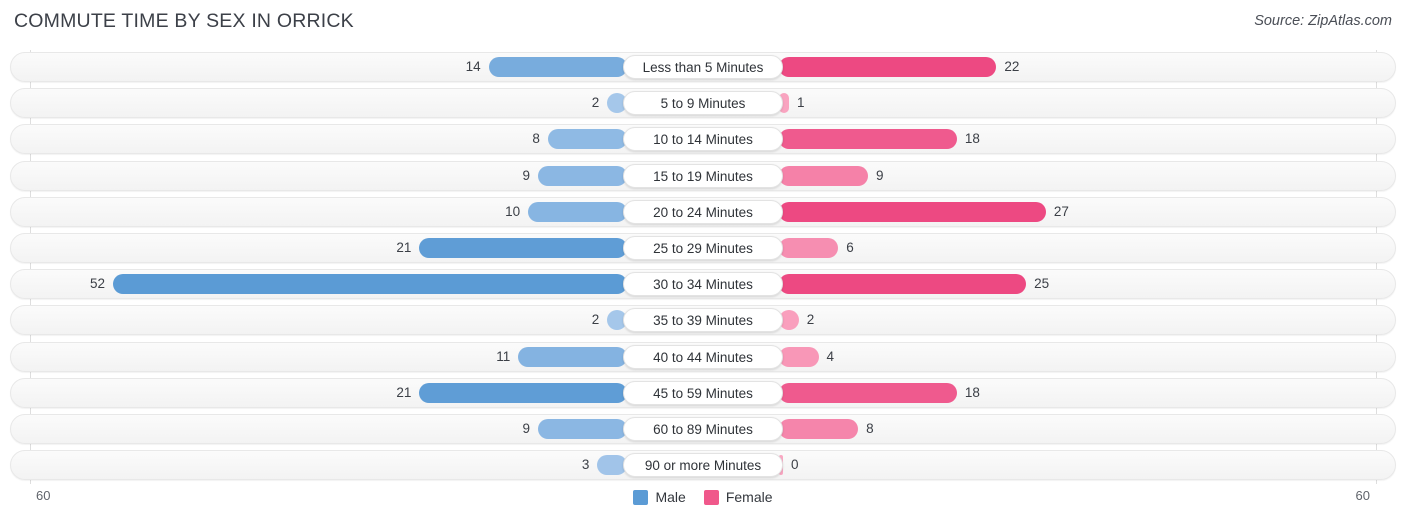 The image size is (1406, 523). I want to click on table-row: 21 18 45 to 59 Minutes, so click(703, 392).